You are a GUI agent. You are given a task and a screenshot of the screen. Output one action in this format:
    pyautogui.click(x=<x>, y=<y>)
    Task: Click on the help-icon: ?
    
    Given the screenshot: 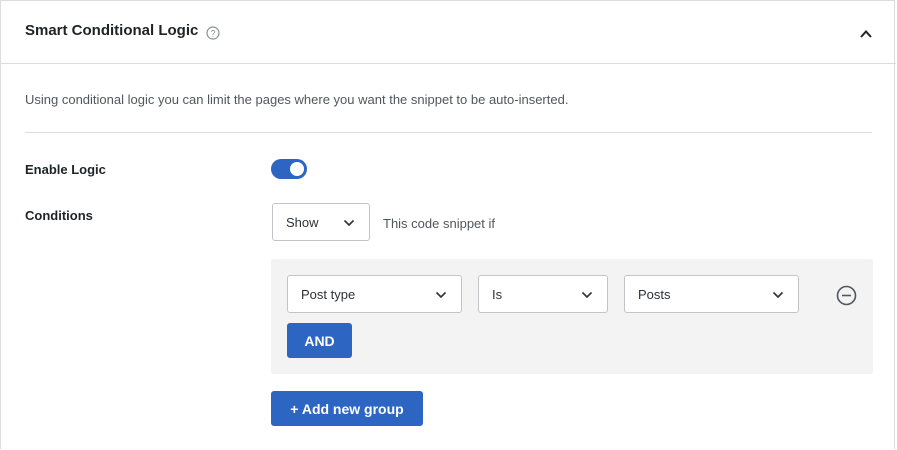 What is the action you would take?
    pyautogui.click(x=213, y=33)
    